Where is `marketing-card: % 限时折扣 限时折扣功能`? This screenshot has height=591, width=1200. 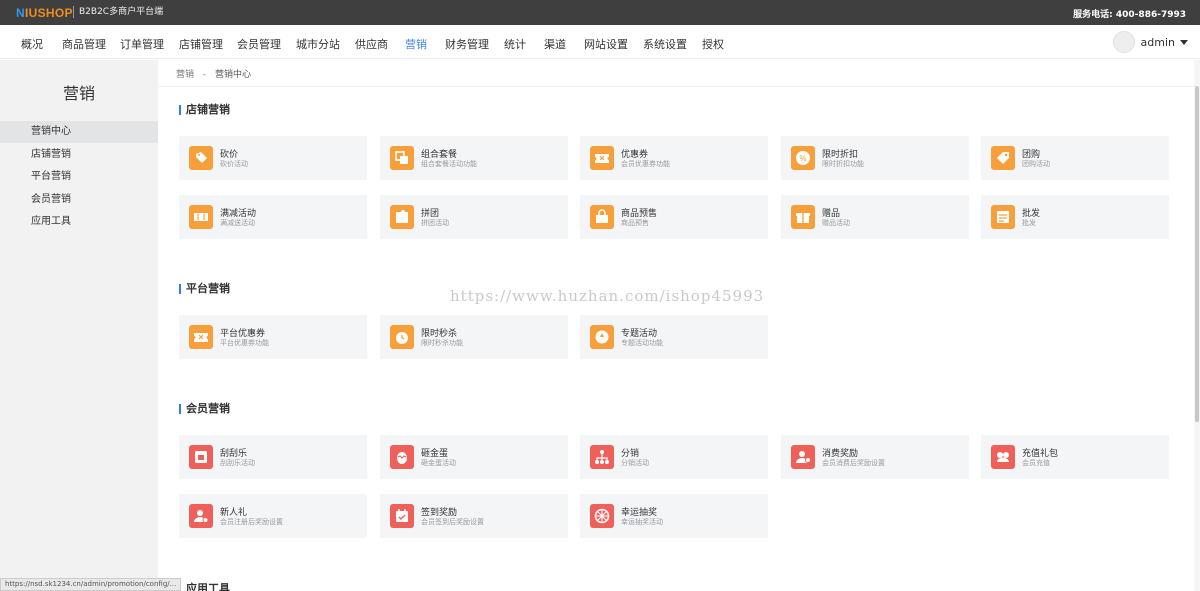
marketing-card: % 限时折扣 限时折扣功能 is located at coordinates (875, 158).